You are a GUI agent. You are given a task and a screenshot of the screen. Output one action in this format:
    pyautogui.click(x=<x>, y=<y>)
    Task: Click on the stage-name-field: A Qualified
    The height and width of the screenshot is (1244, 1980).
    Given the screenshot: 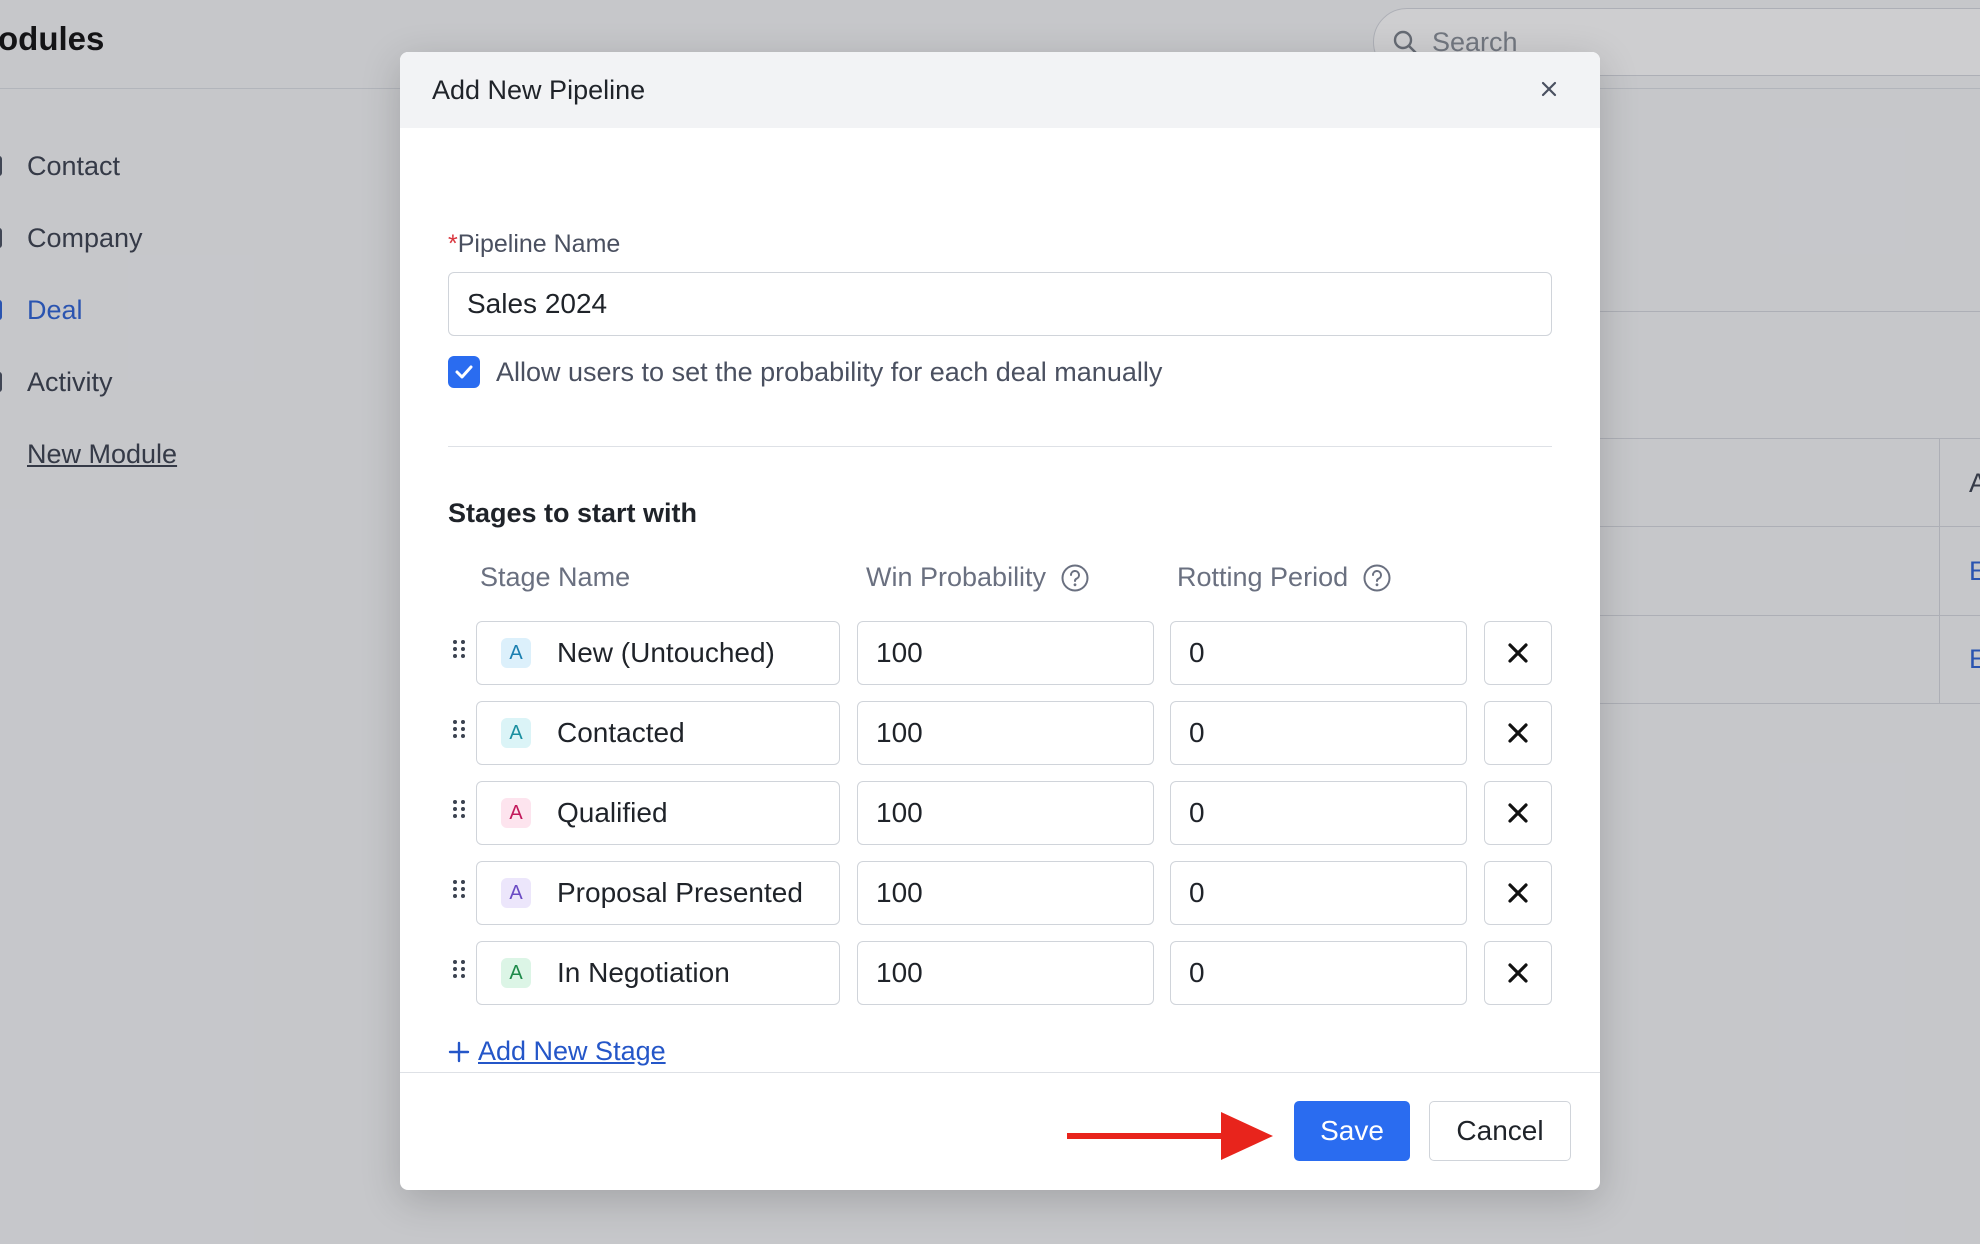 What is the action you would take?
    pyautogui.click(x=658, y=813)
    